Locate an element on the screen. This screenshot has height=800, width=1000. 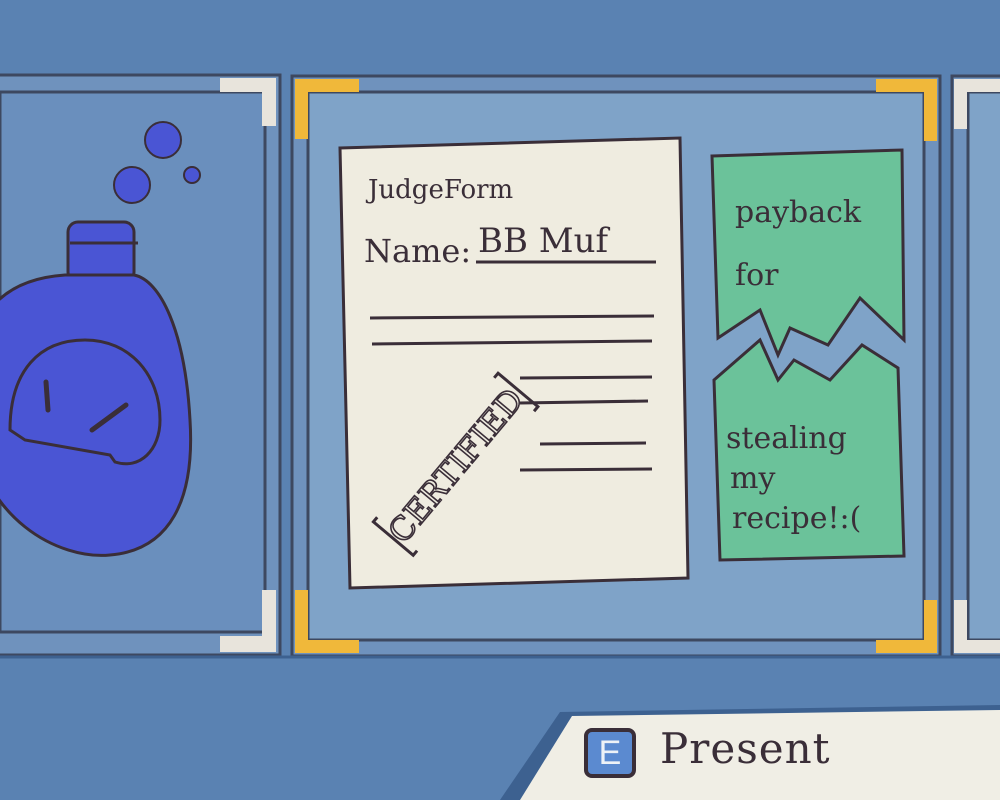
form-title: JudgeForm is located at coordinates (439, 190).